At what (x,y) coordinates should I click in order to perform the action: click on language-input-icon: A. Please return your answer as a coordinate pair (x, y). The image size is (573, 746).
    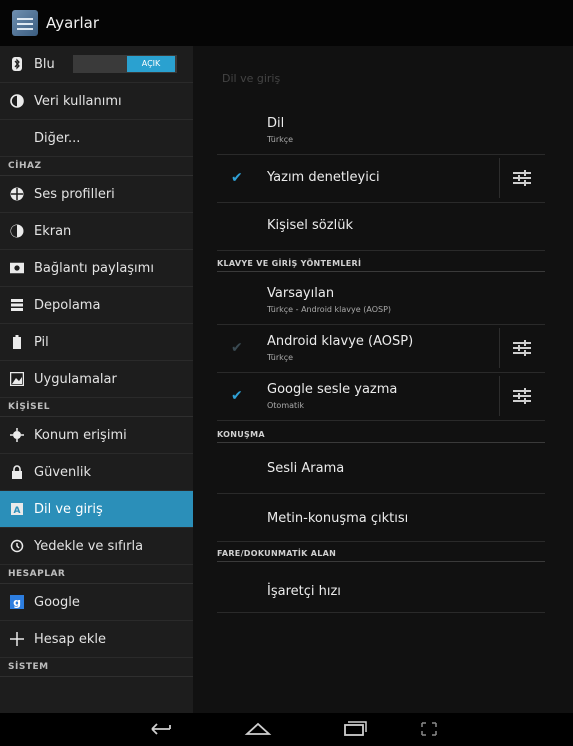
    Looking at the image, I should click on (17, 509).